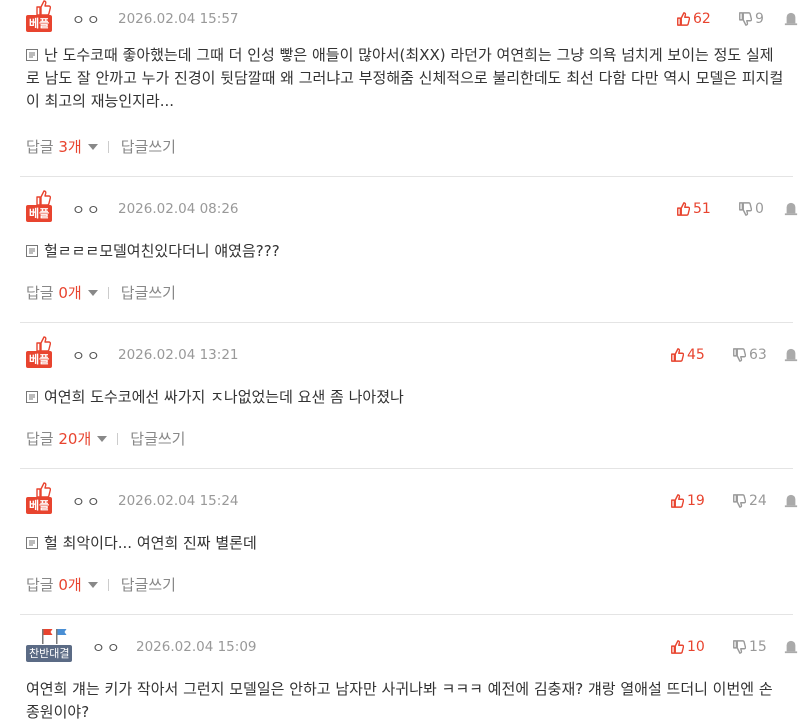 This screenshot has width=800, height=727. I want to click on downvote-button: 63, so click(749, 355).